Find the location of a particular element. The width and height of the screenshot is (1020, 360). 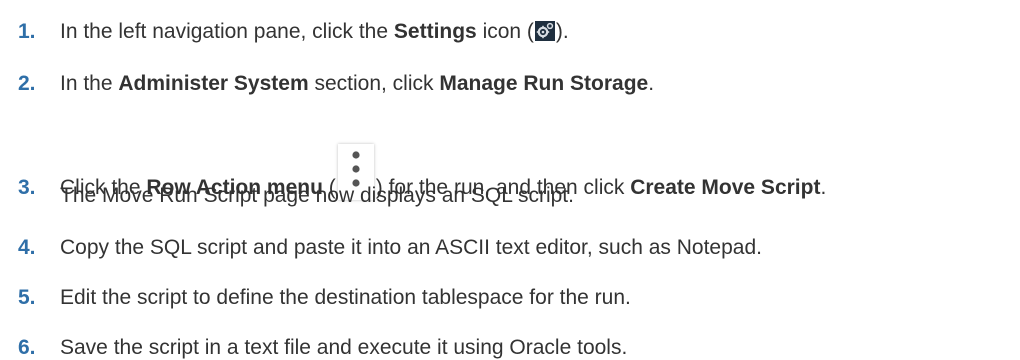

step-number: 3. is located at coordinates (27, 187).